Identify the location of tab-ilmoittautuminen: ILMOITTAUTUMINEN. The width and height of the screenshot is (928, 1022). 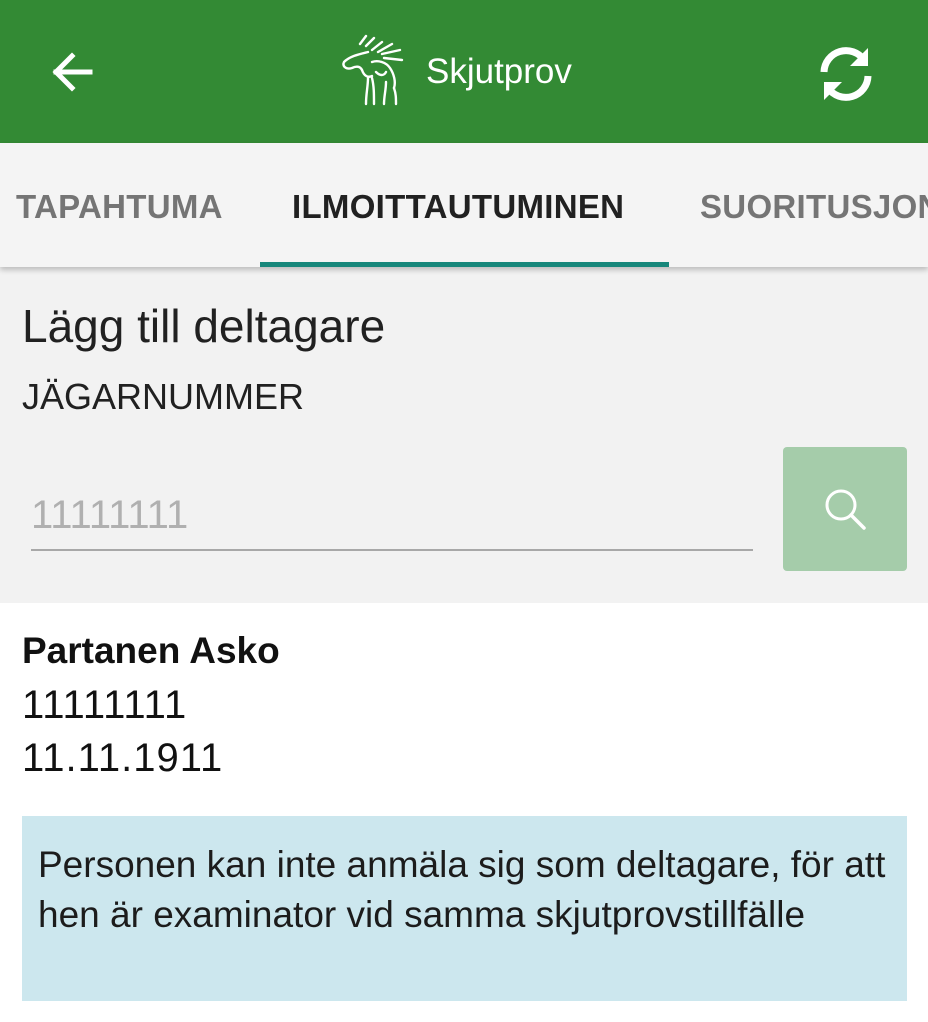
(458, 207).